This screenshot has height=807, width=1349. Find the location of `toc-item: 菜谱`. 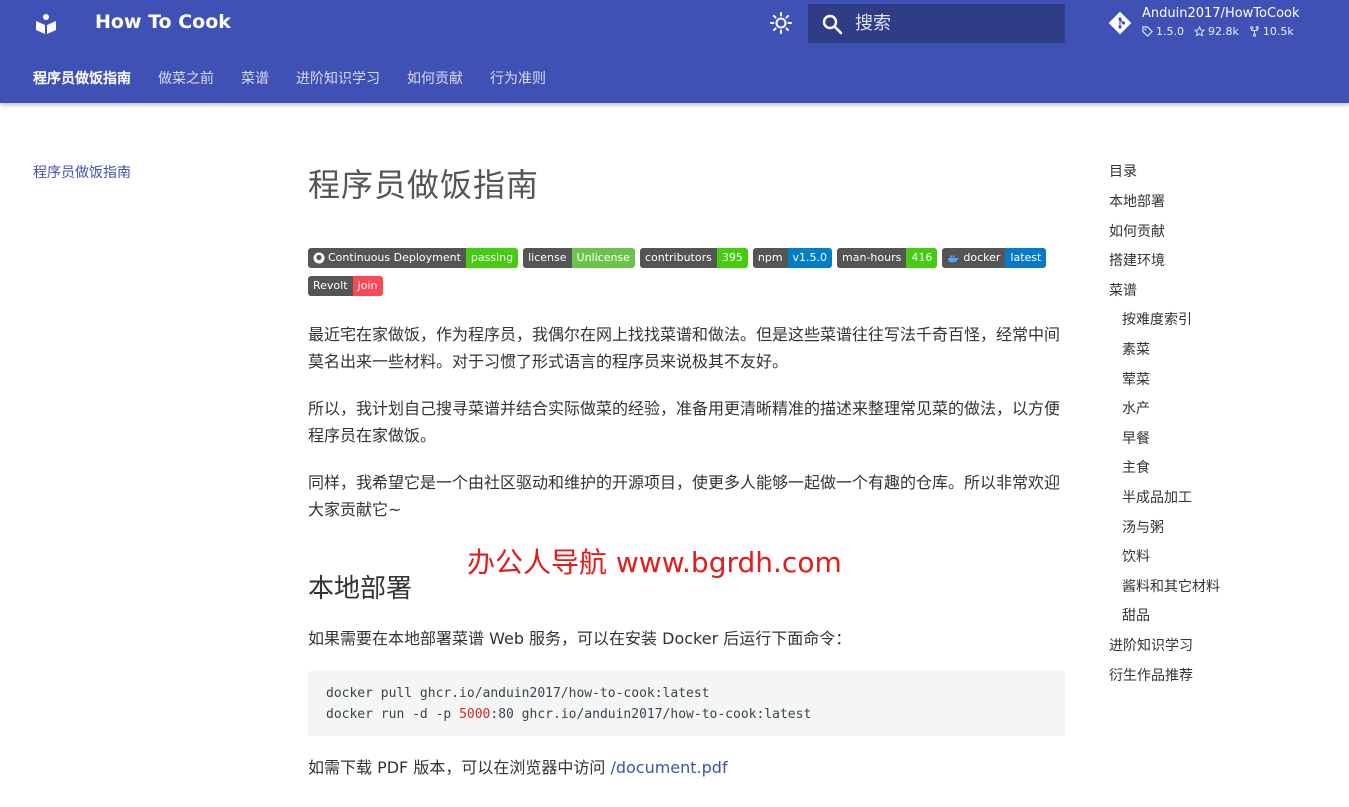

toc-item: 菜谱 is located at coordinates (1164, 294).